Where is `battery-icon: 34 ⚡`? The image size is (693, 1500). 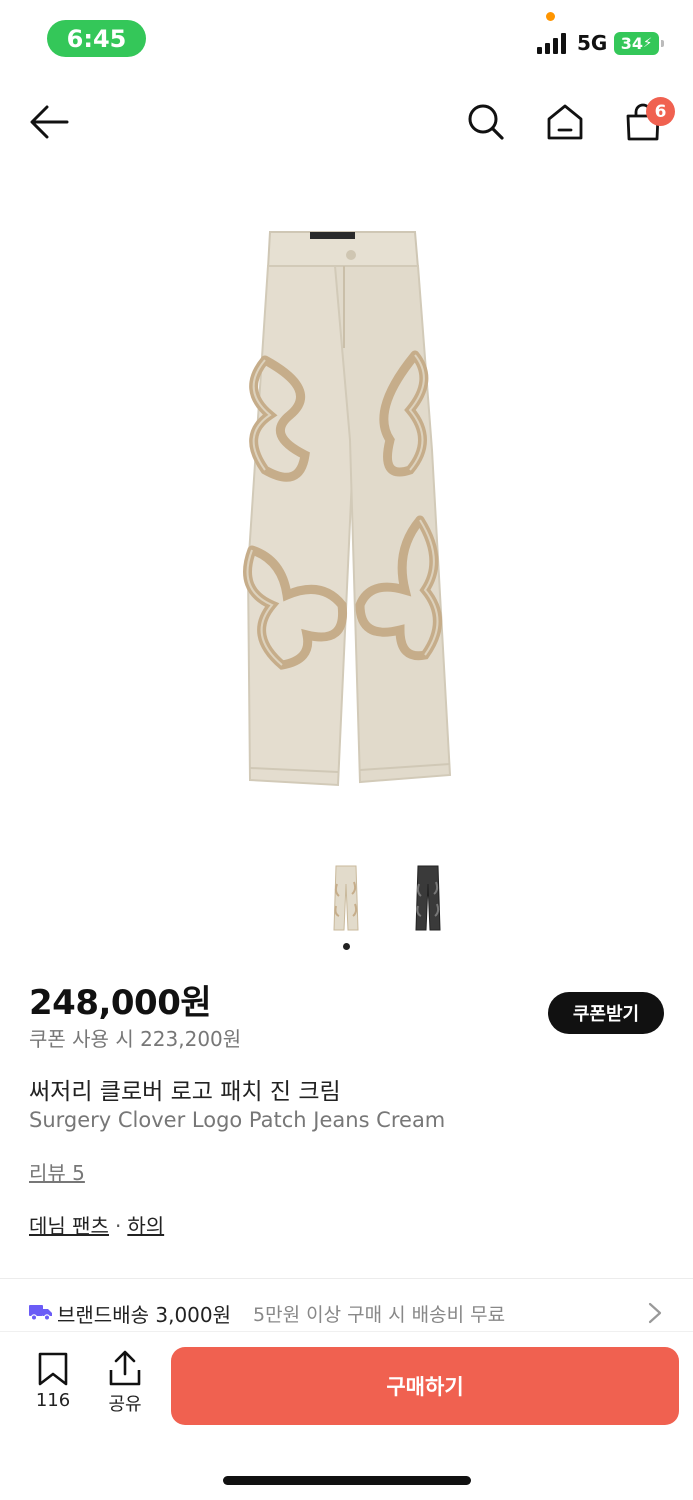
battery-icon: 34 ⚡ is located at coordinates (639, 43).